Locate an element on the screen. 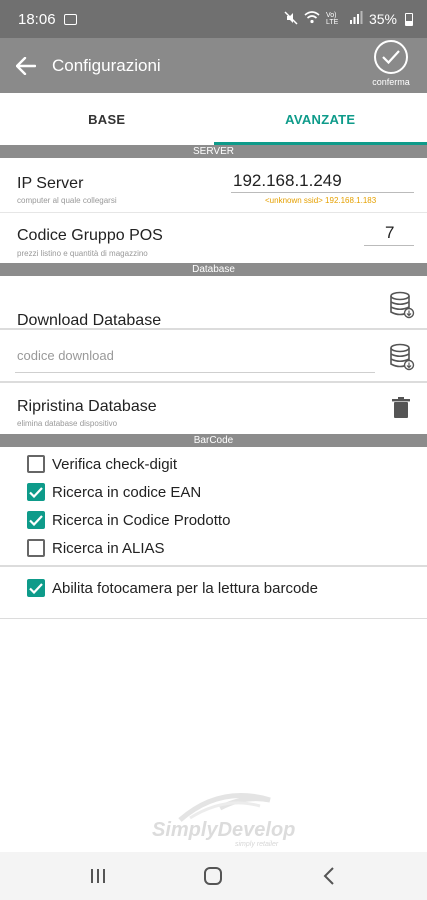  battery-icon is located at coordinates (409, 19).